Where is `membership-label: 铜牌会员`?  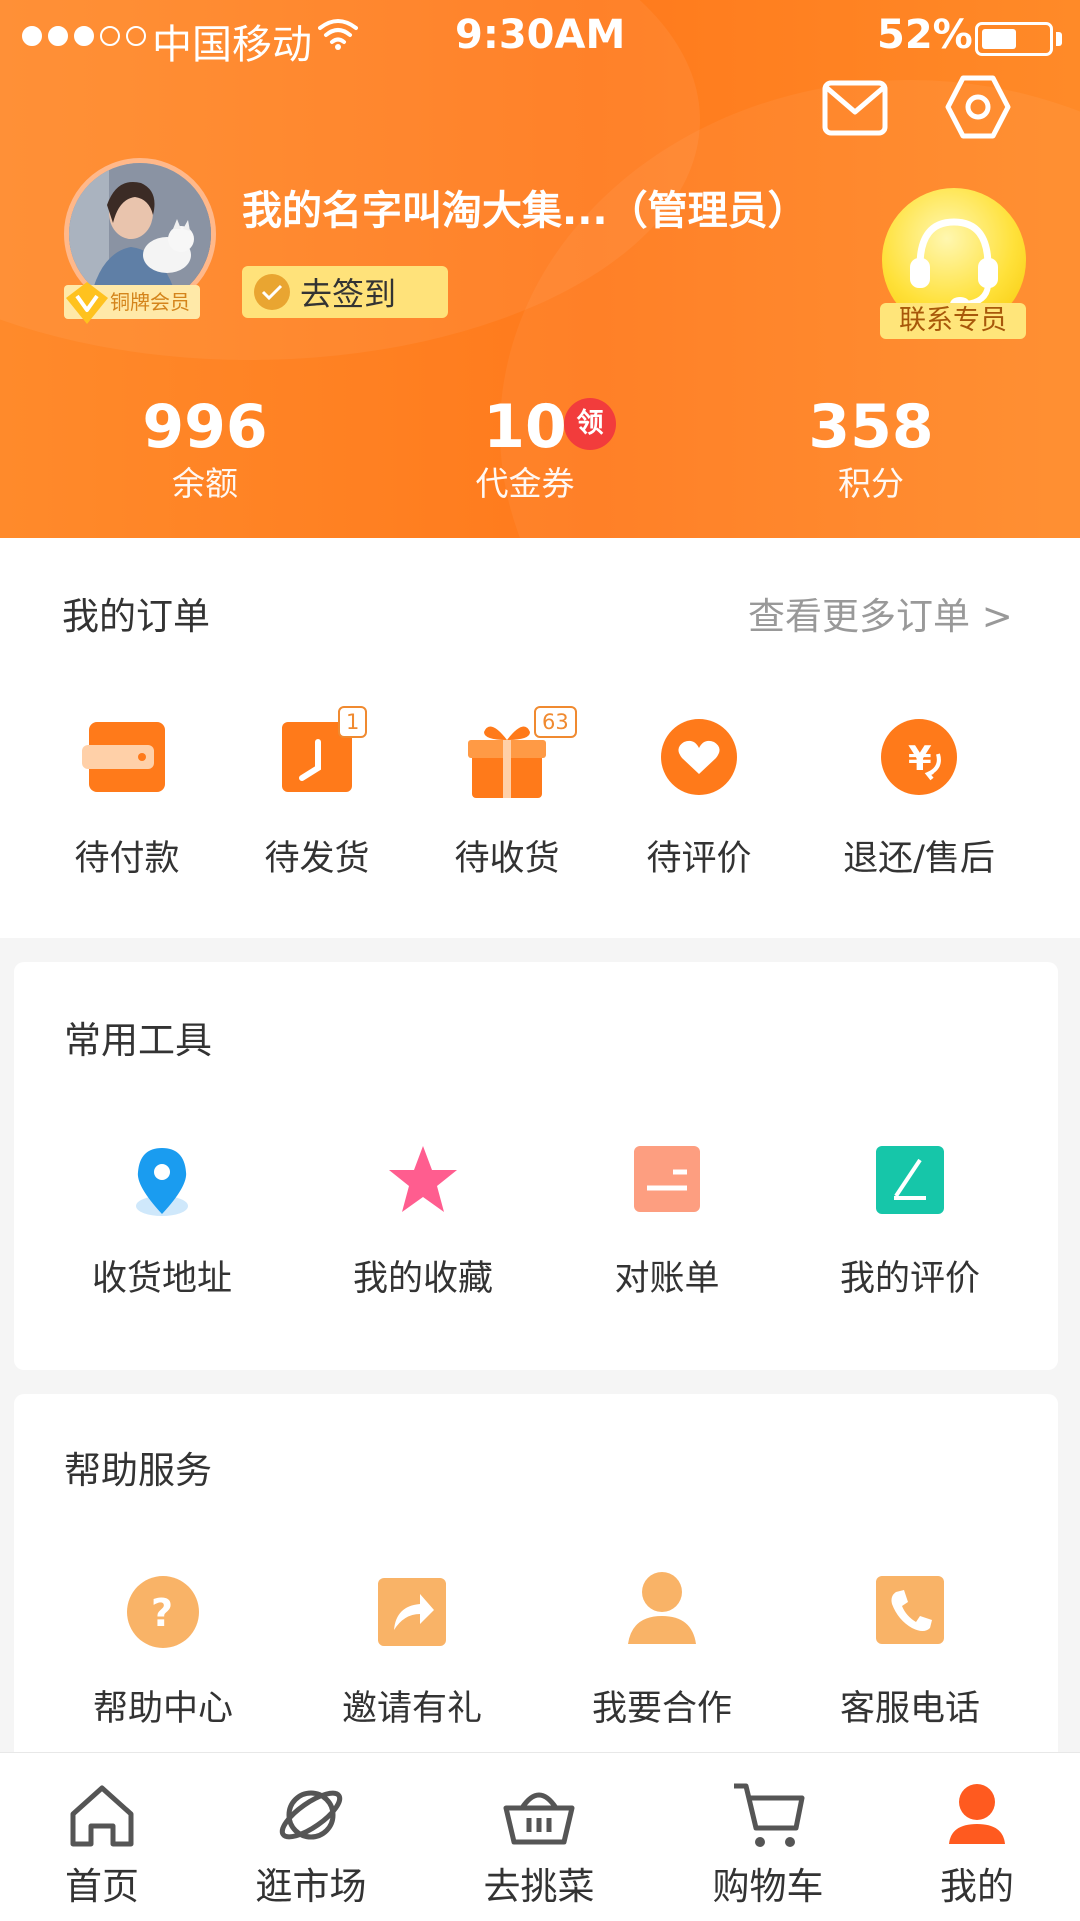 membership-label: 铜牌会员 is located at coordinates (150, 302).